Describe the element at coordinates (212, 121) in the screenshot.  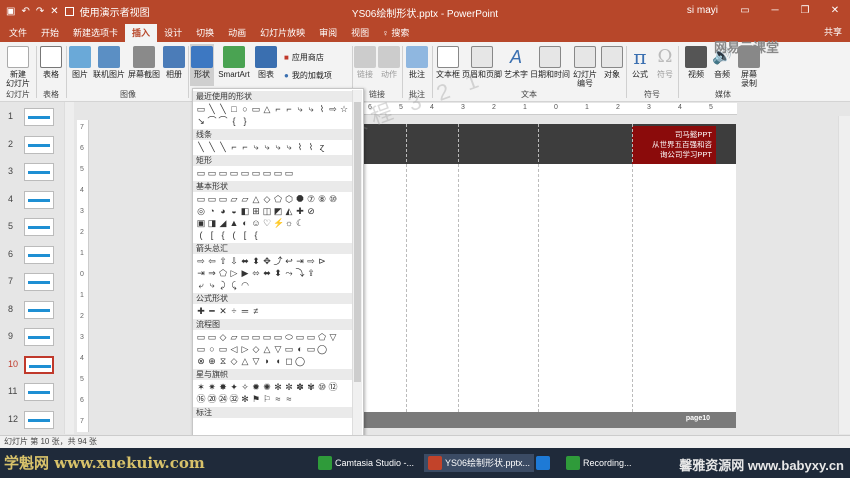
I see `shape-icon: ⌒` at that location.